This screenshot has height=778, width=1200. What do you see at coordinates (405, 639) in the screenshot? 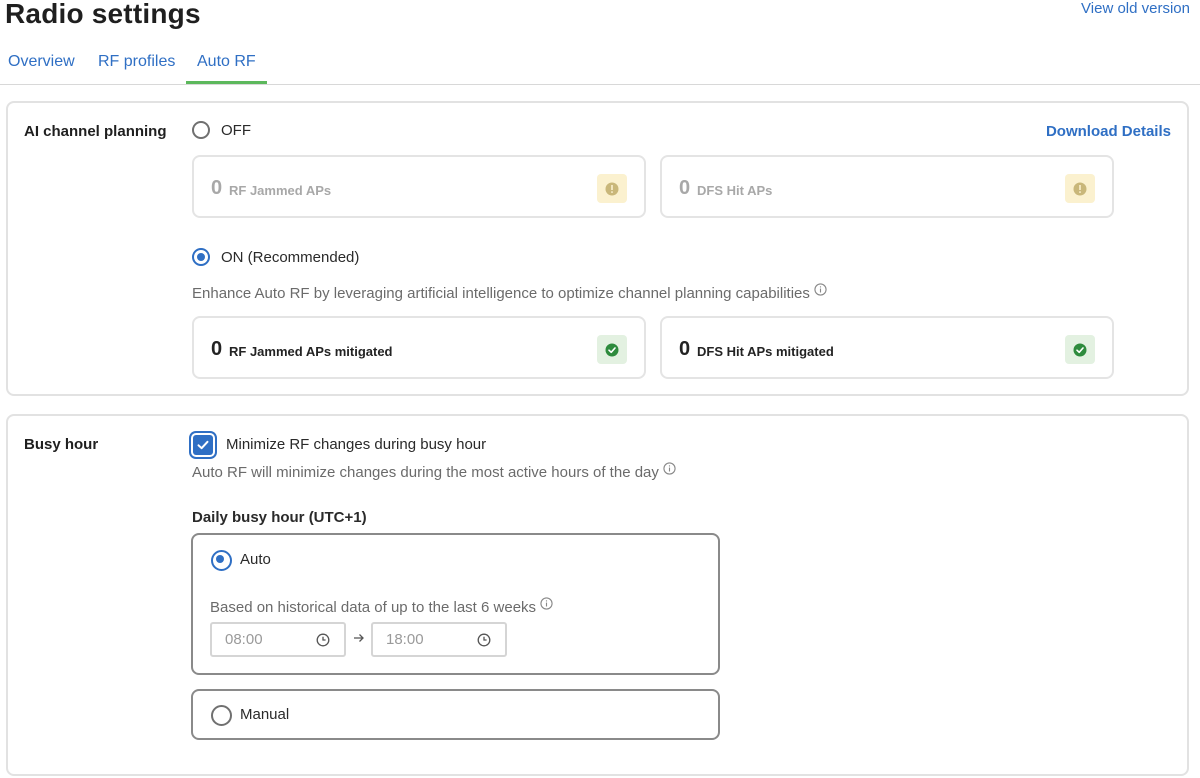
I see `end-time-value: 18:00` at bounding box center [405, 639].